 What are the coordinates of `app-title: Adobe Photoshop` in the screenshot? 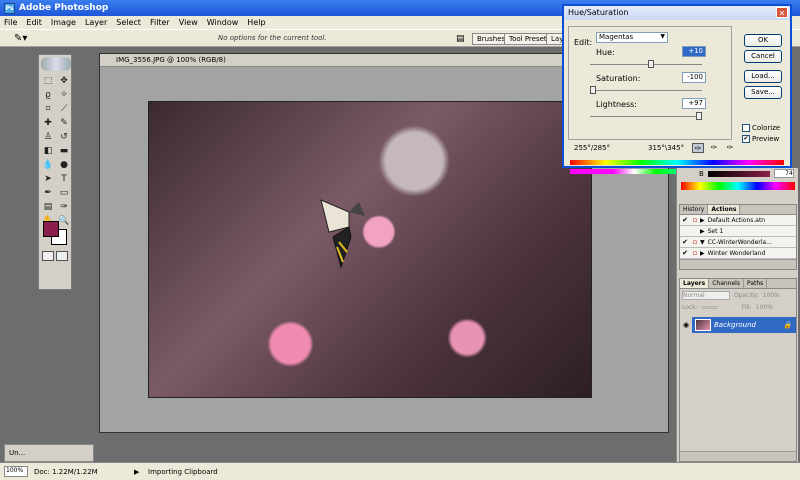 It's located at (64, 8).